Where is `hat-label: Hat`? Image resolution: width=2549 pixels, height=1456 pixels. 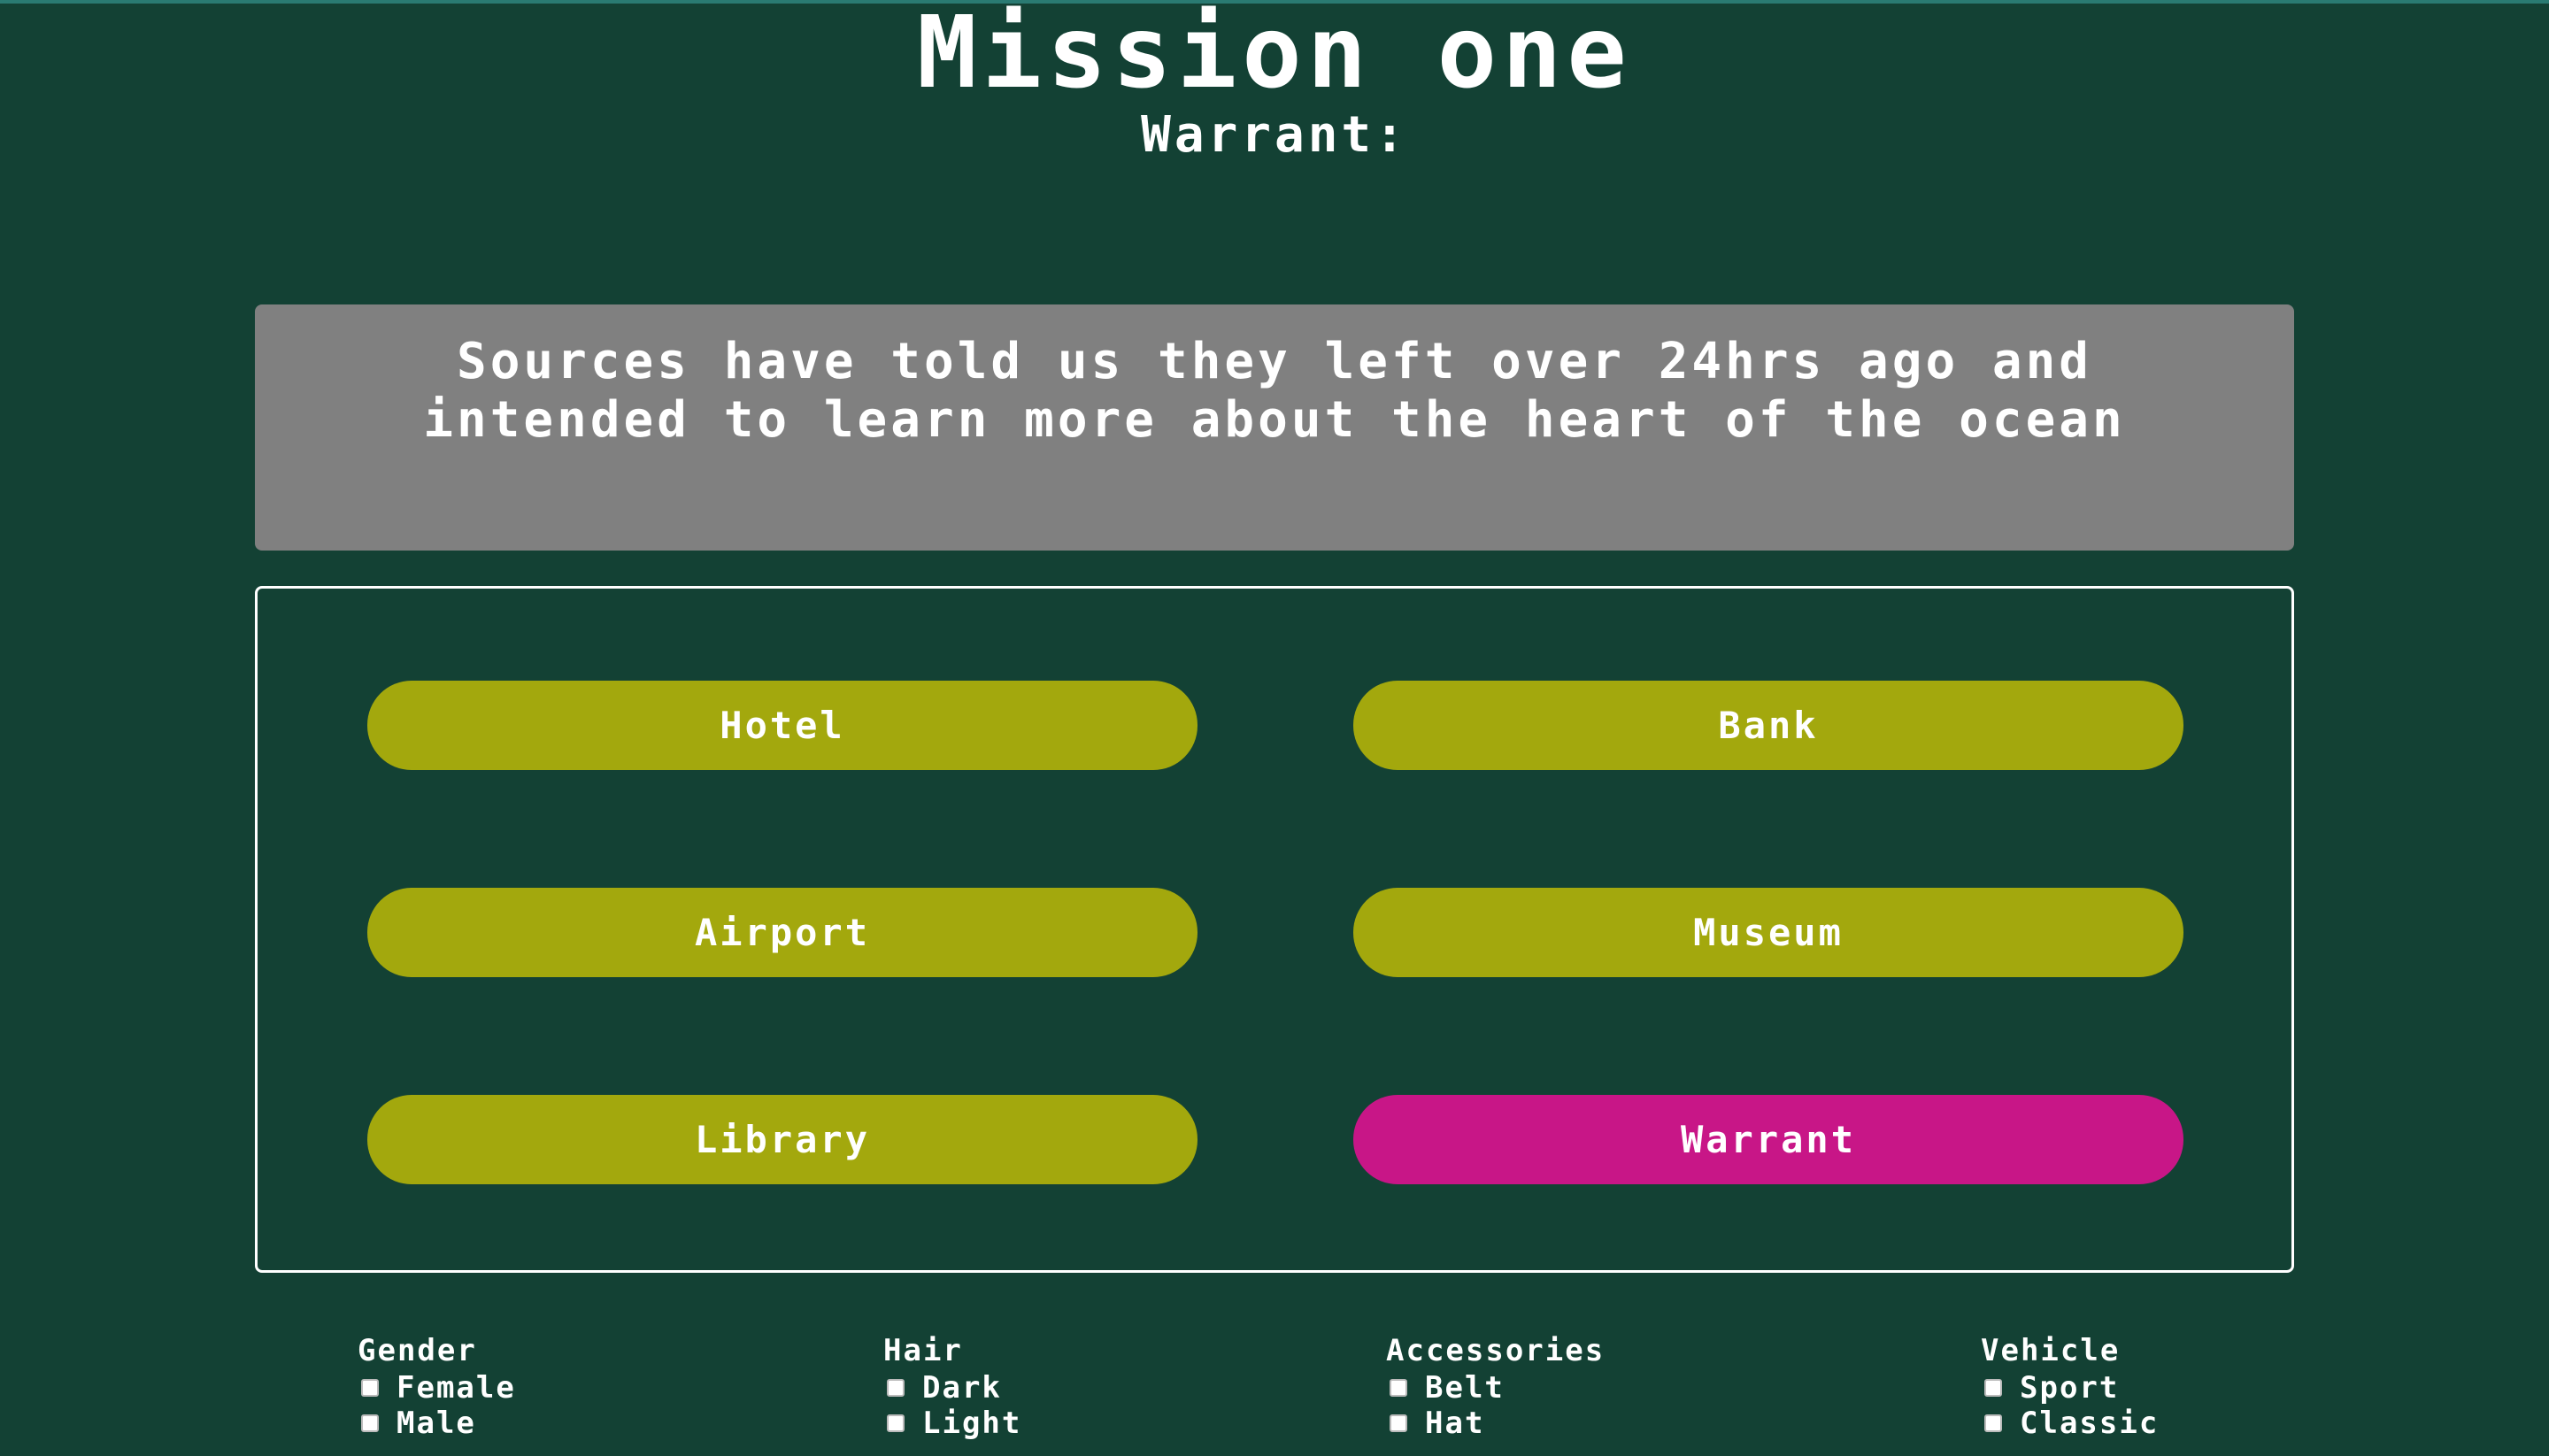
hat-label: Hat is located at coordinates (1455, 1423).